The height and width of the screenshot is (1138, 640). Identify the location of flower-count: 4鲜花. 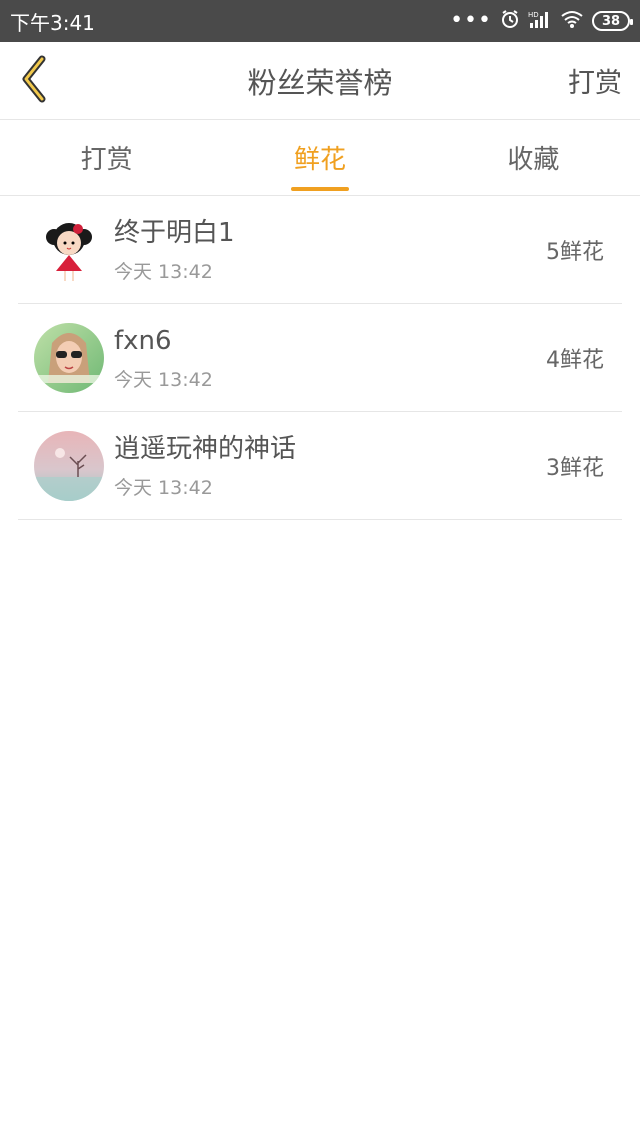
(575, 360).